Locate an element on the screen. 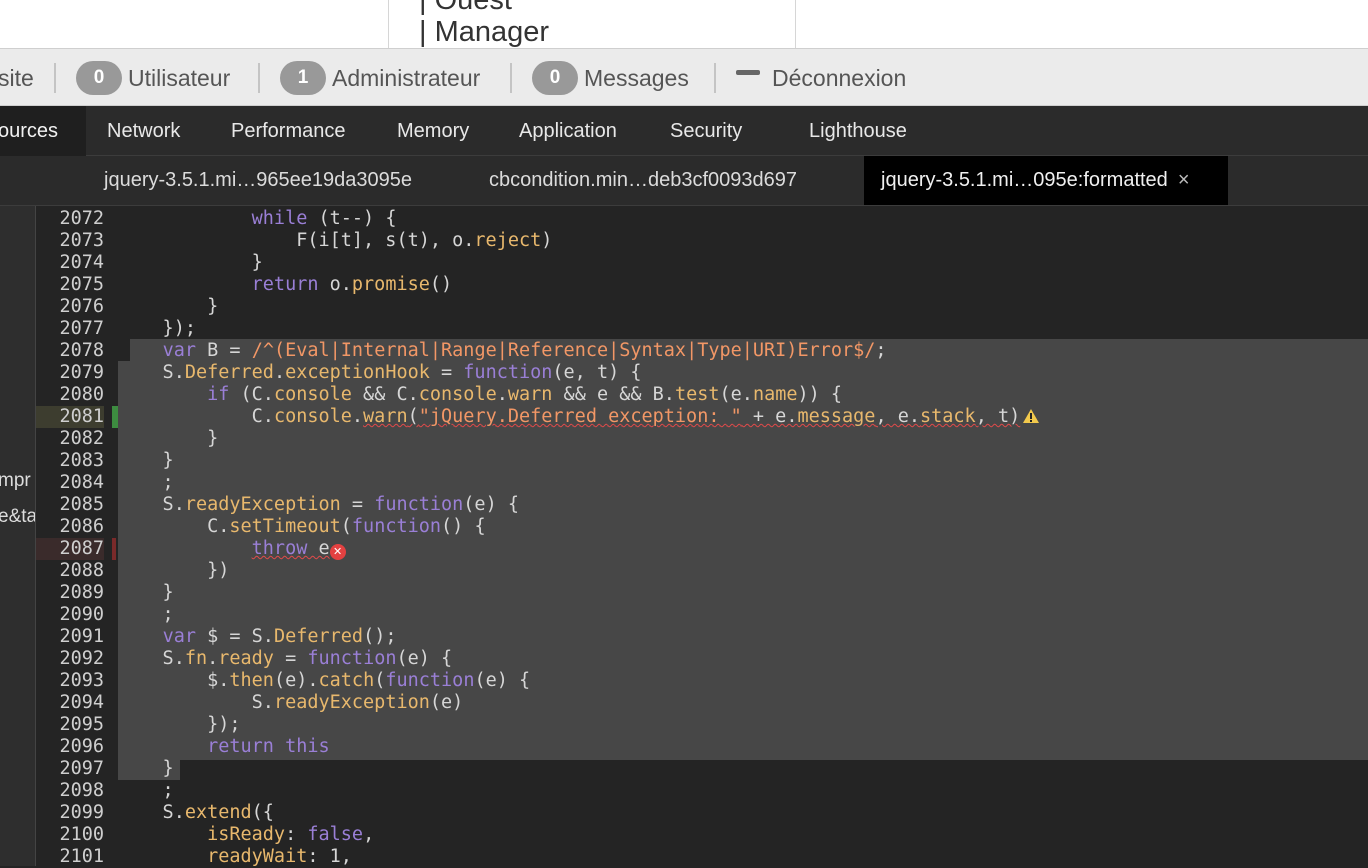 This screenshot has width=1368, height=868. line-number: 2074 is located at coordinates (70, 263).